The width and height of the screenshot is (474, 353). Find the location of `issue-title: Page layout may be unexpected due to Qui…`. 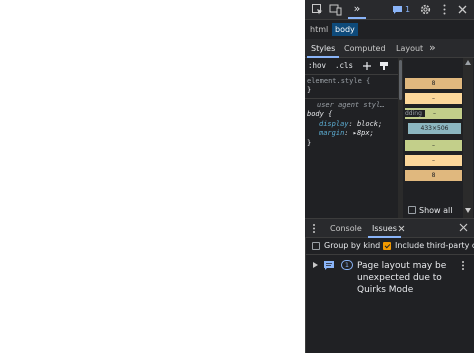

issue-title: Page layout may be unexpected due to Qui… is located at coordinates (402, 278).